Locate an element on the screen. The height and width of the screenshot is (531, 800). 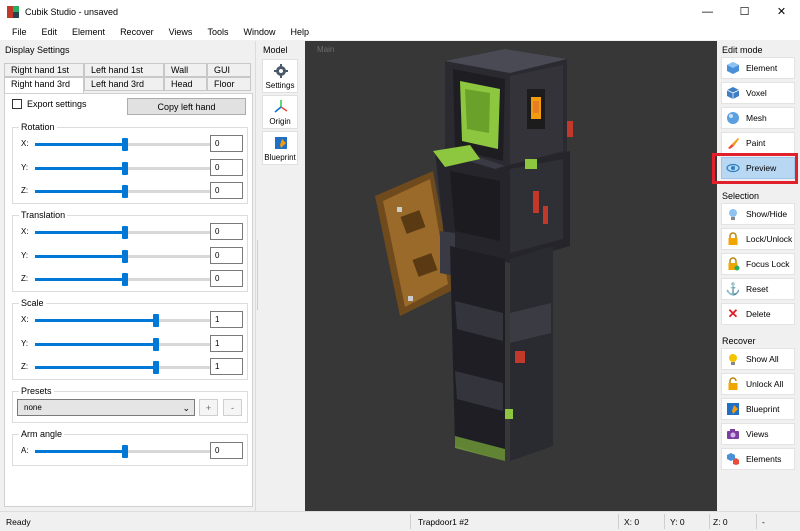
presets-selected: none is located at coordinates (33, 407).